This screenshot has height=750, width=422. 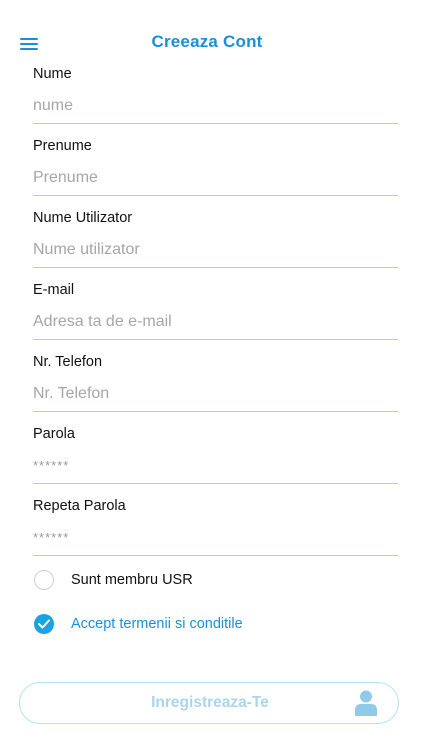 I want to click on password-input, so click(x=215, y=466).